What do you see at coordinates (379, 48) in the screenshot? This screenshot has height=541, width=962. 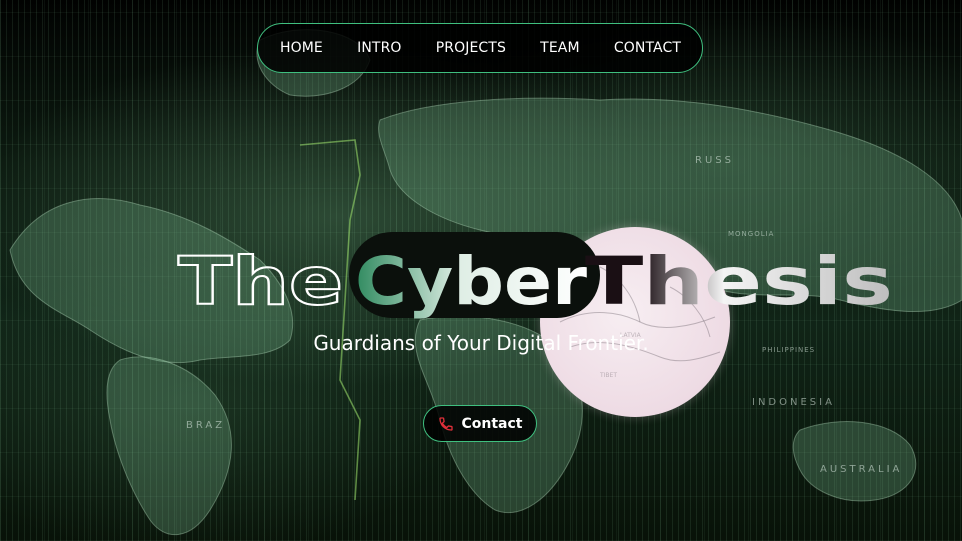 I see `nav-intro-link: INTRO` at bounding box center [379, 48].